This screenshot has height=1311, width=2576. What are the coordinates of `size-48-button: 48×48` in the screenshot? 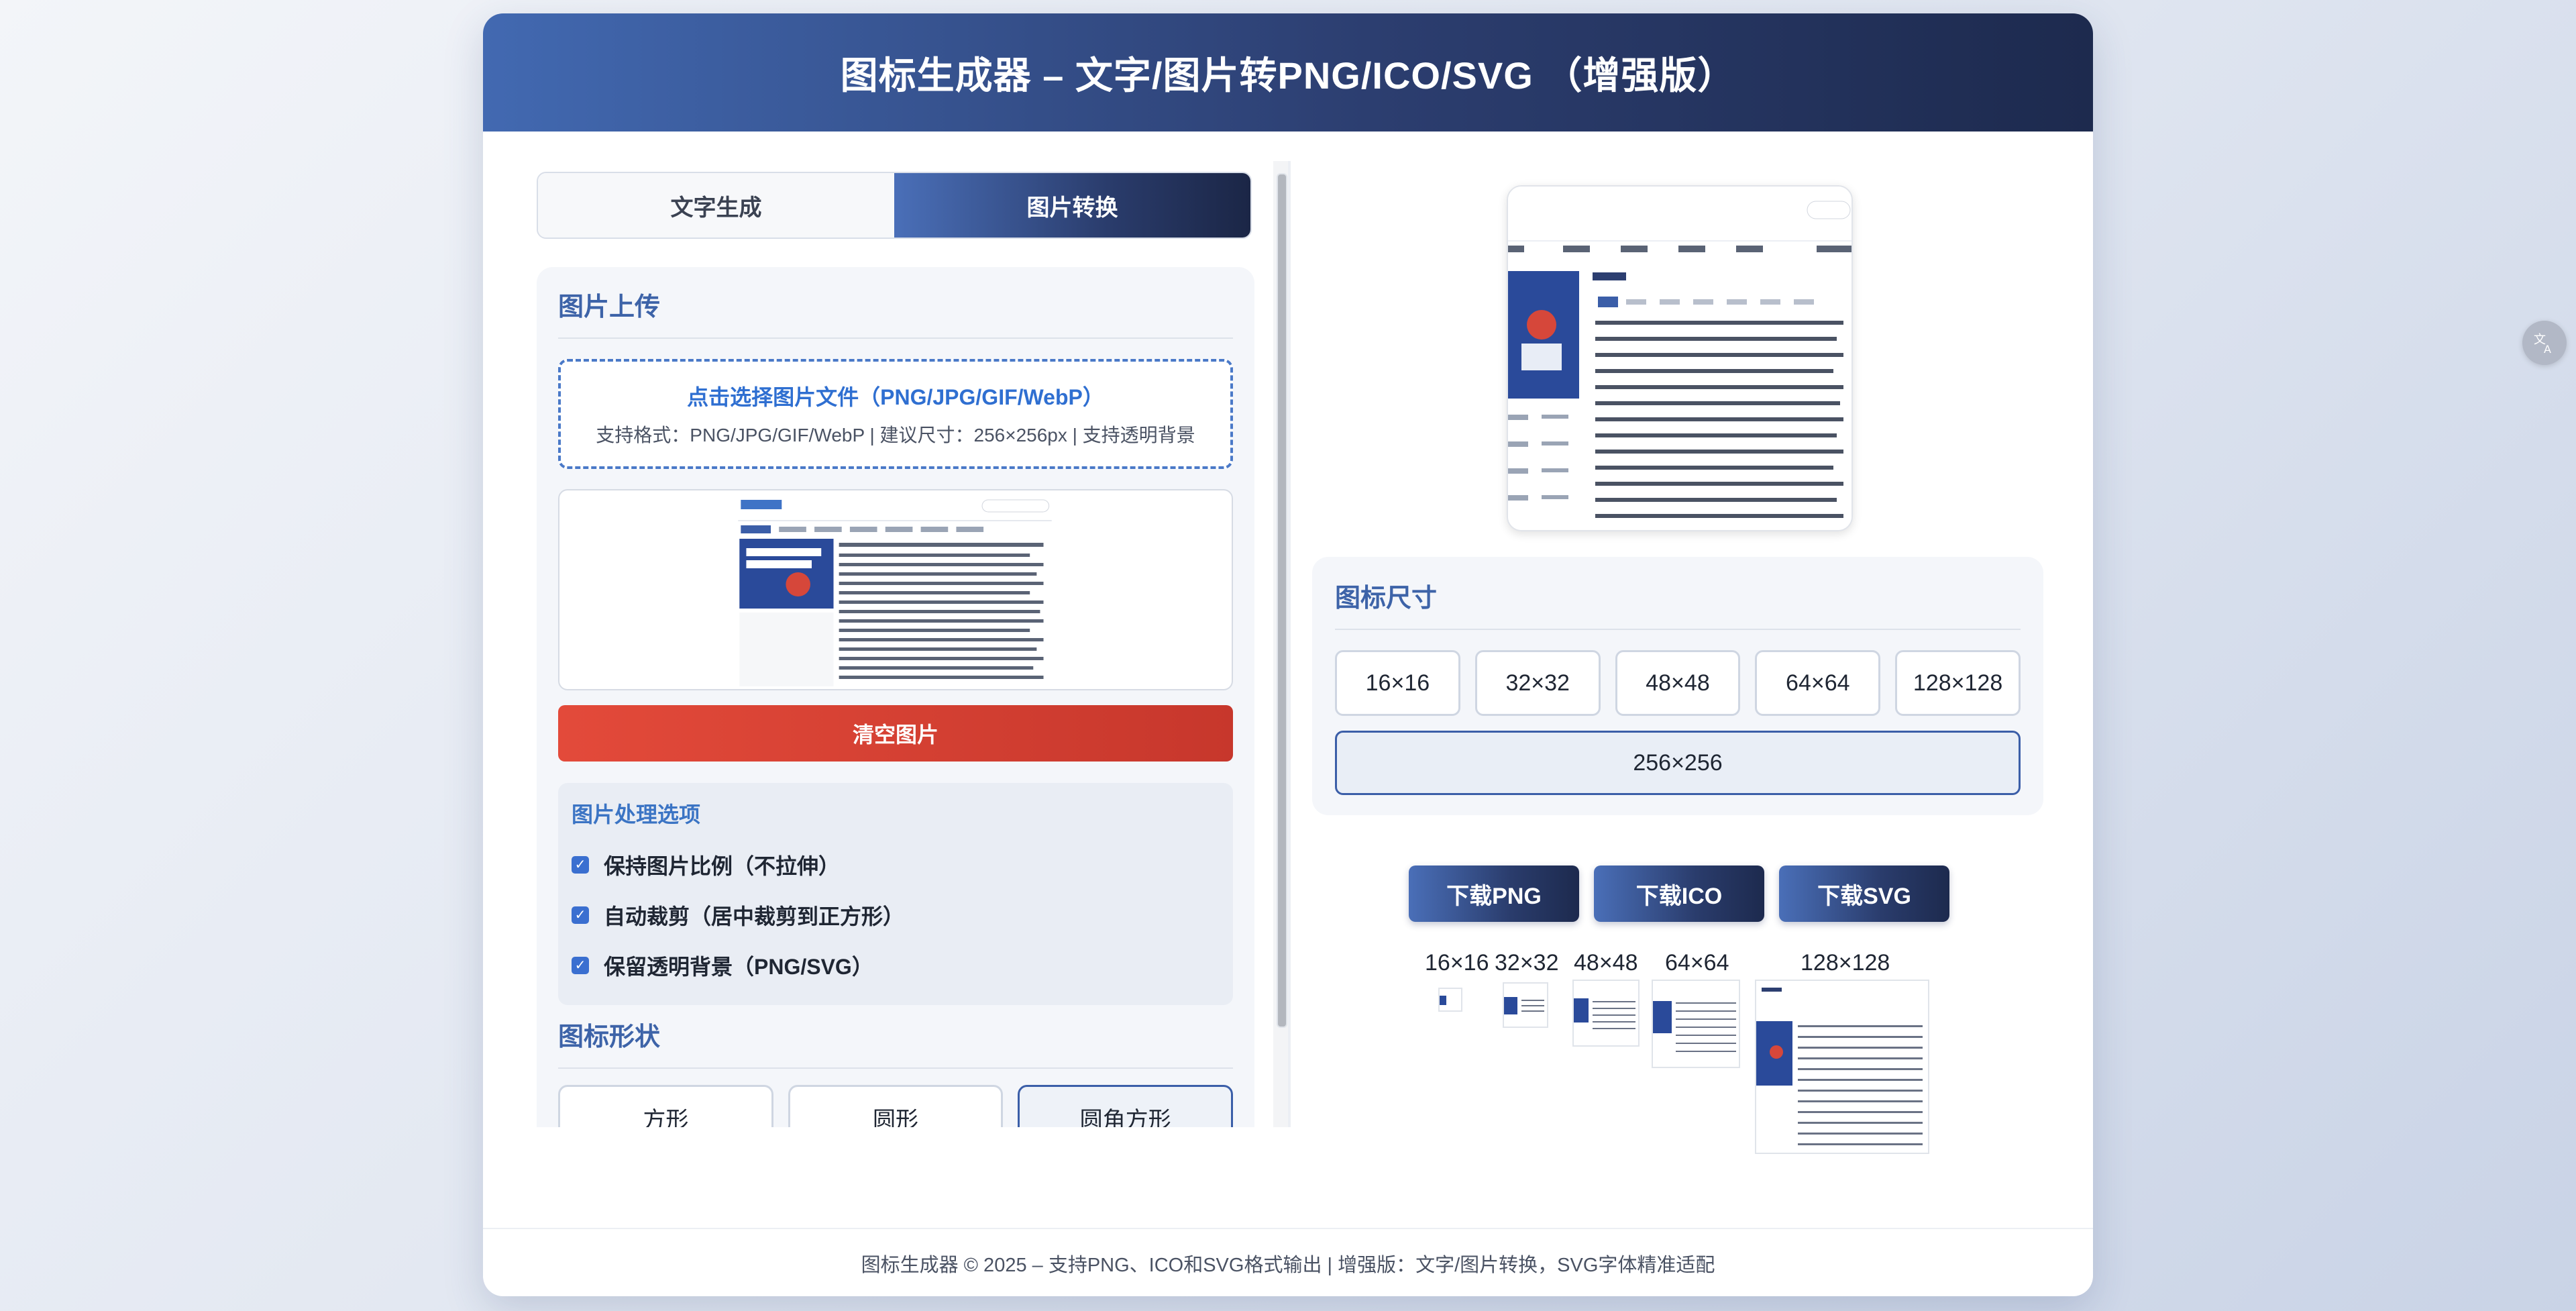 It's located at (1678, 683).